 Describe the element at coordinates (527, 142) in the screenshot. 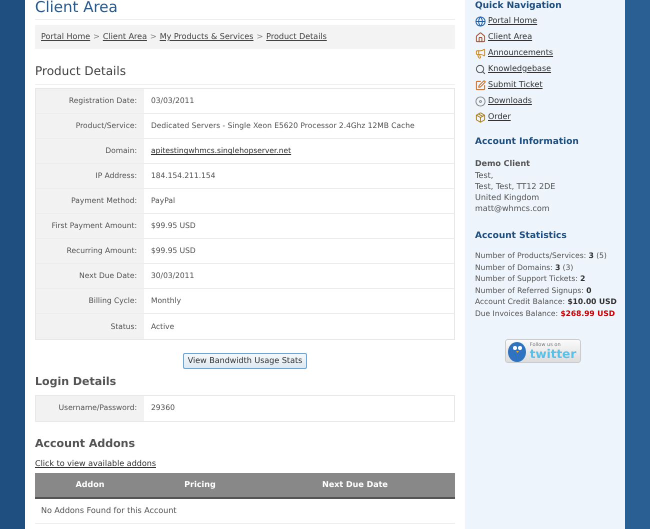

I see `sidebar-heading: Account Information` at that location.